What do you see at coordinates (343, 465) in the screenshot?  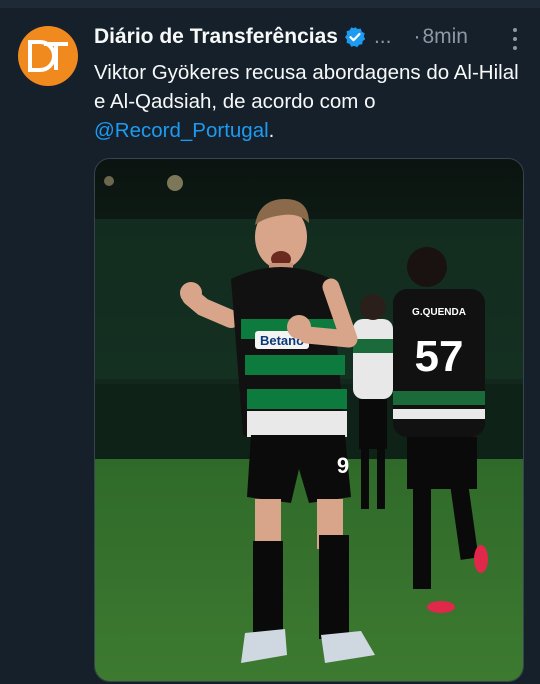 I see `front-number-text: 9` at bounding box center [343, 465].